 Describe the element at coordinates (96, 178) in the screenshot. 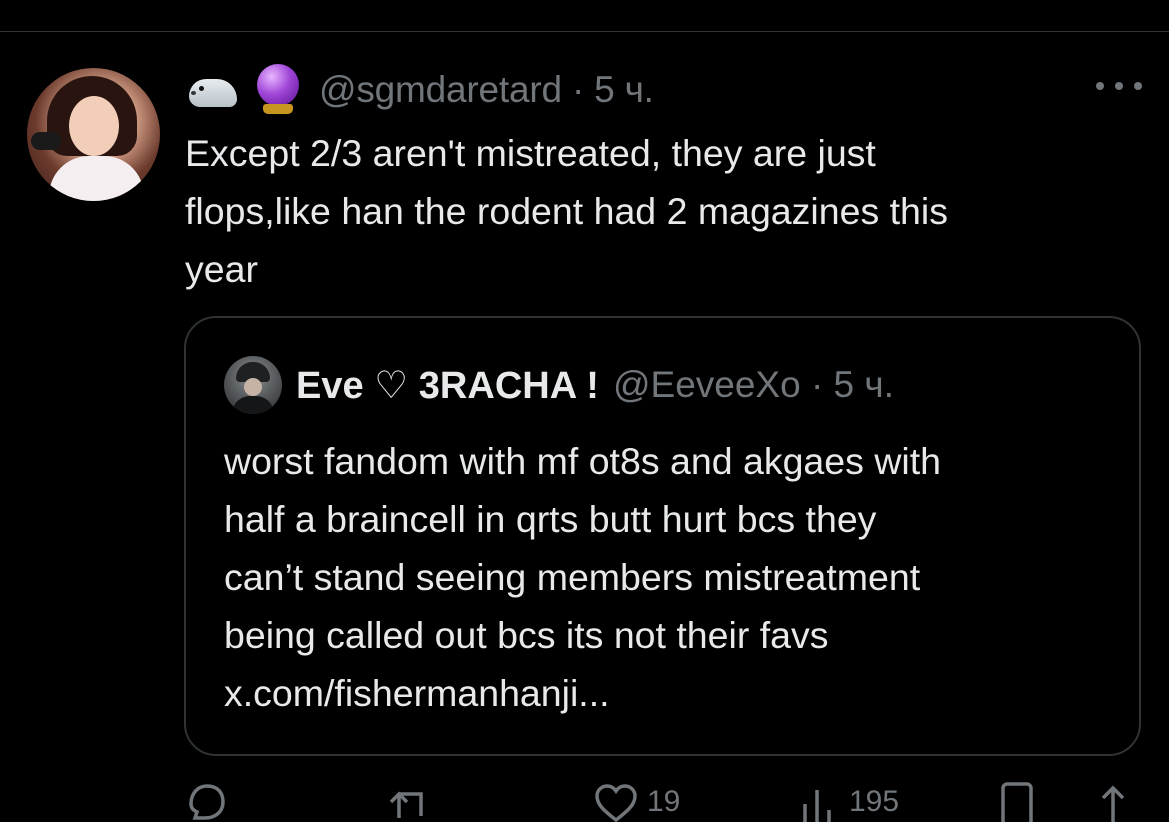

I see `avatar-dress` at that location.